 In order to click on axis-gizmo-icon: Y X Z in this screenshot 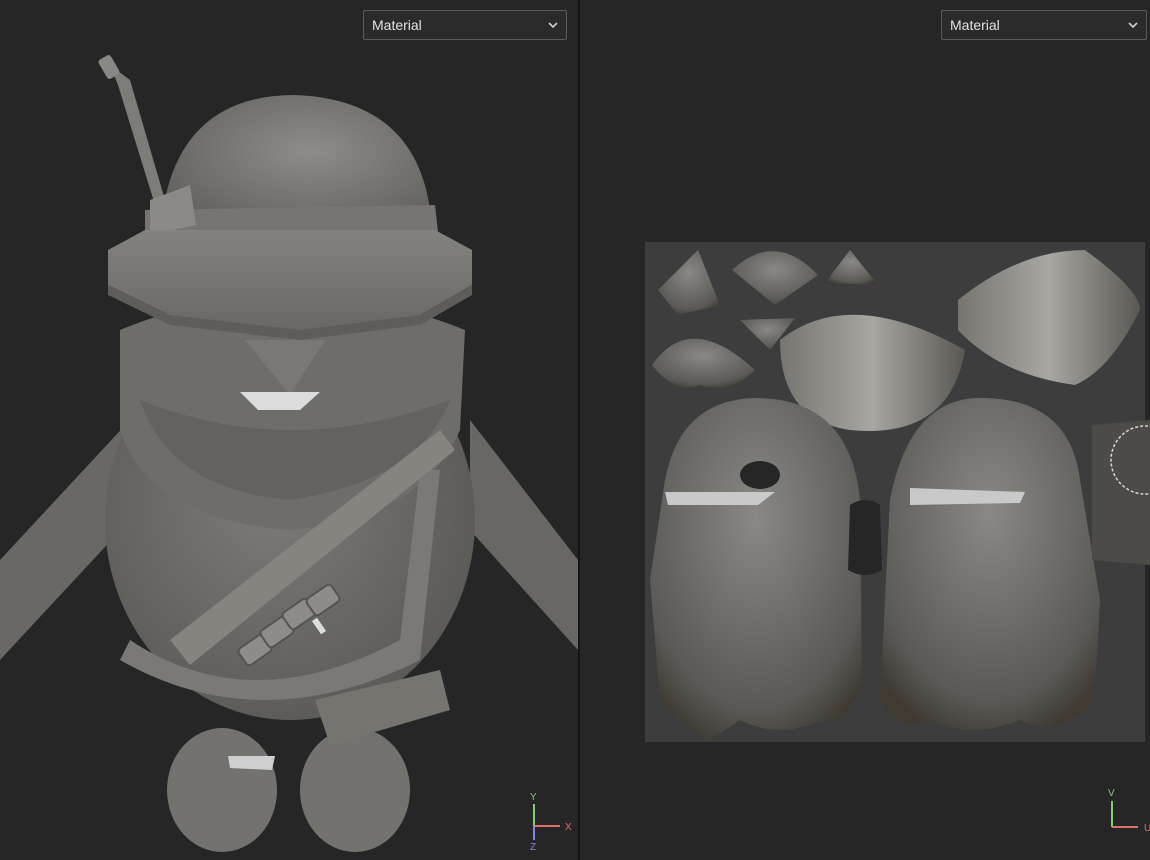, I will do `click(551, 822)`.